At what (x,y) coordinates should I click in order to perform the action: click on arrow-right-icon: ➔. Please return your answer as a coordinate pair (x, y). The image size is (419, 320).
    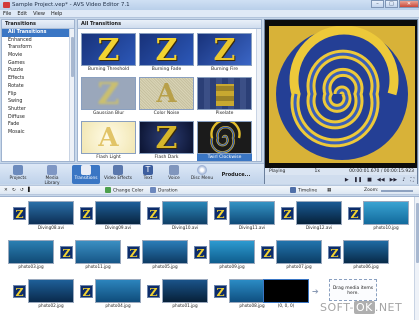
    Looking at the image, I should click on (315, 291).